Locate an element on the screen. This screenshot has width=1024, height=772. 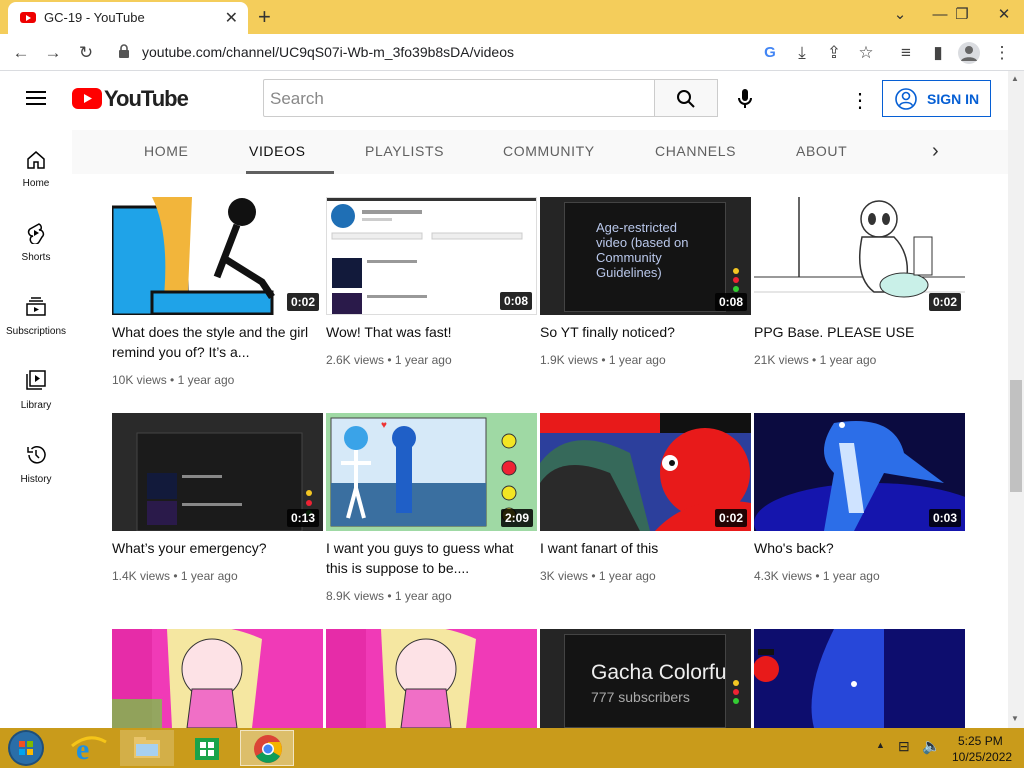
volume-icon: 🔈 is located at coordinates (931, 746).